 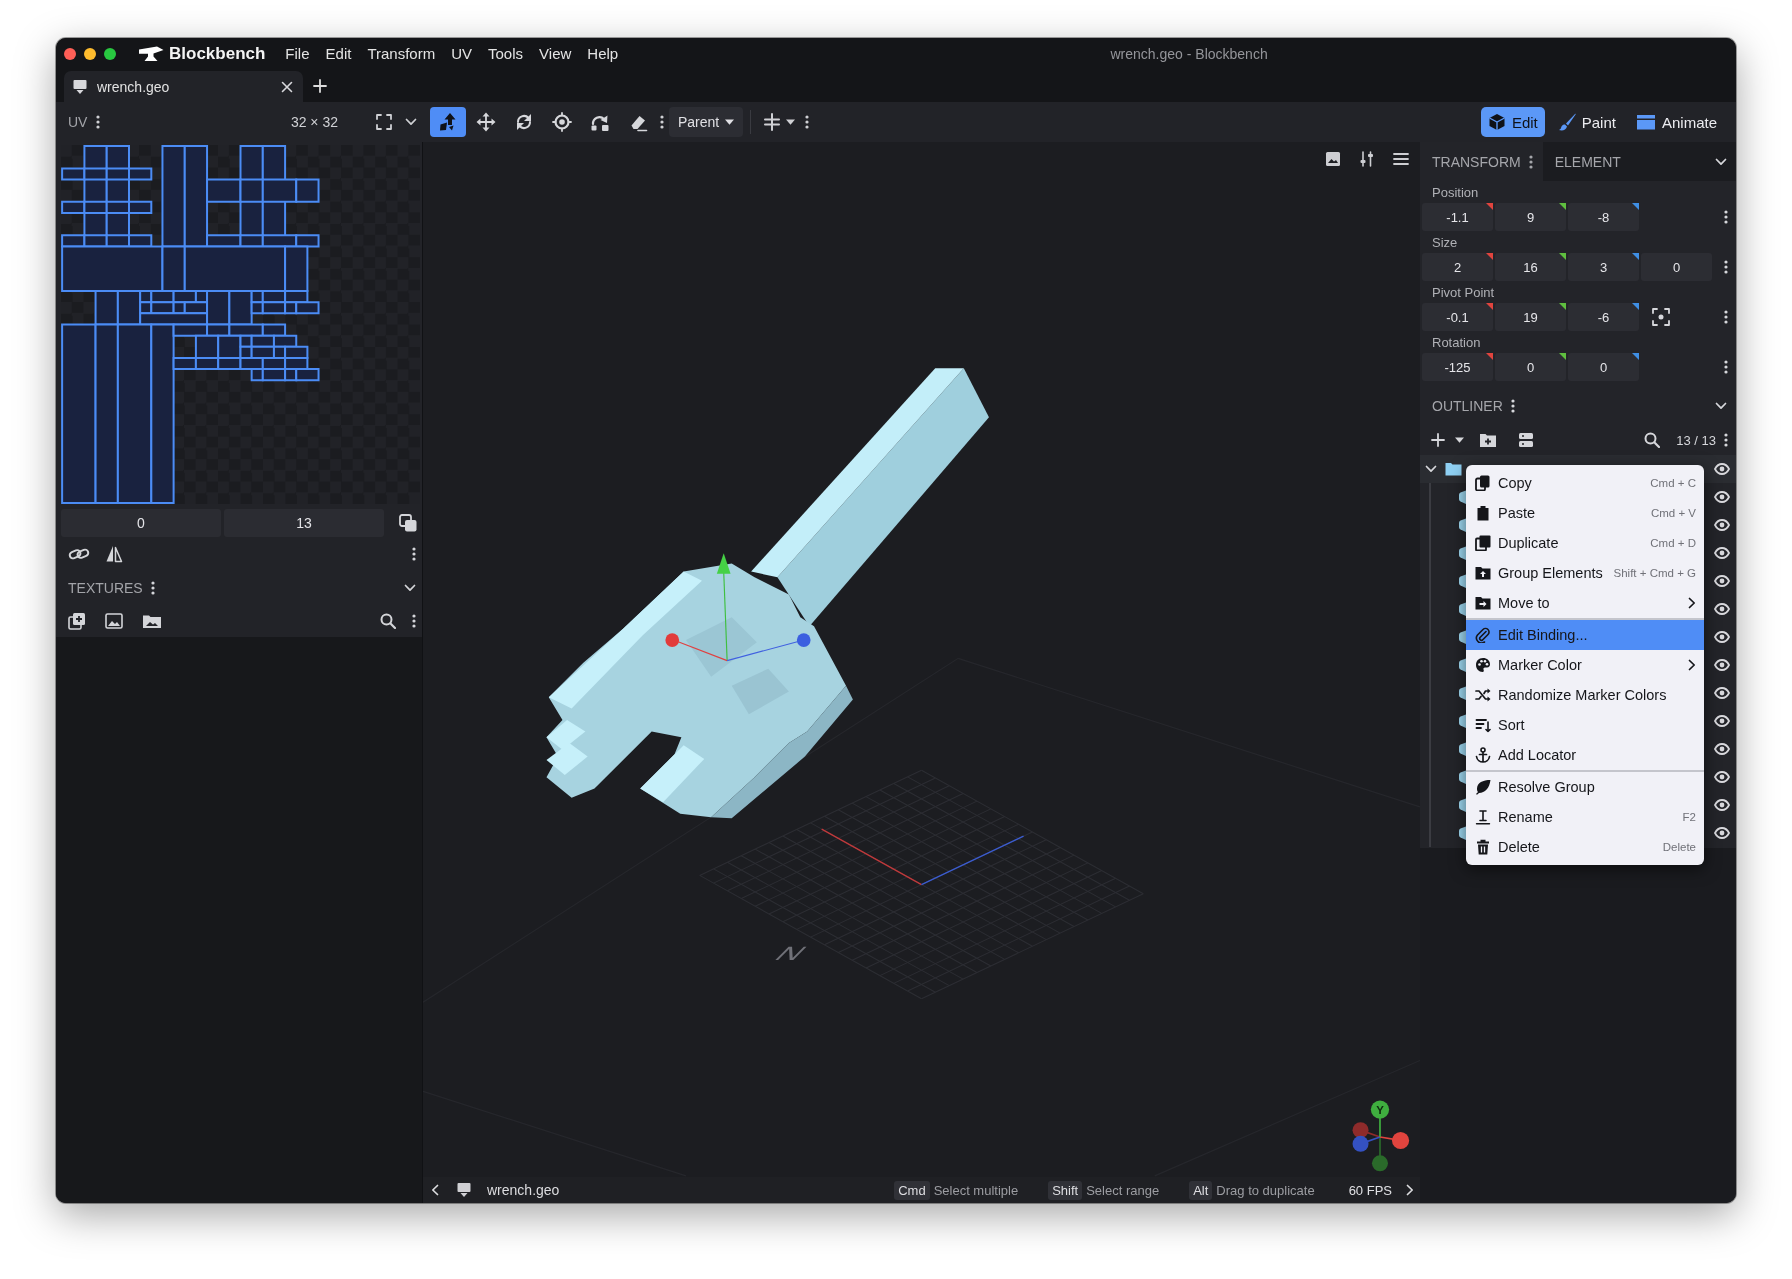 What do you see at coordinates (1526, 440) in the screenshot?
I see `collapse-icon` at bounding box center [1526, 440].